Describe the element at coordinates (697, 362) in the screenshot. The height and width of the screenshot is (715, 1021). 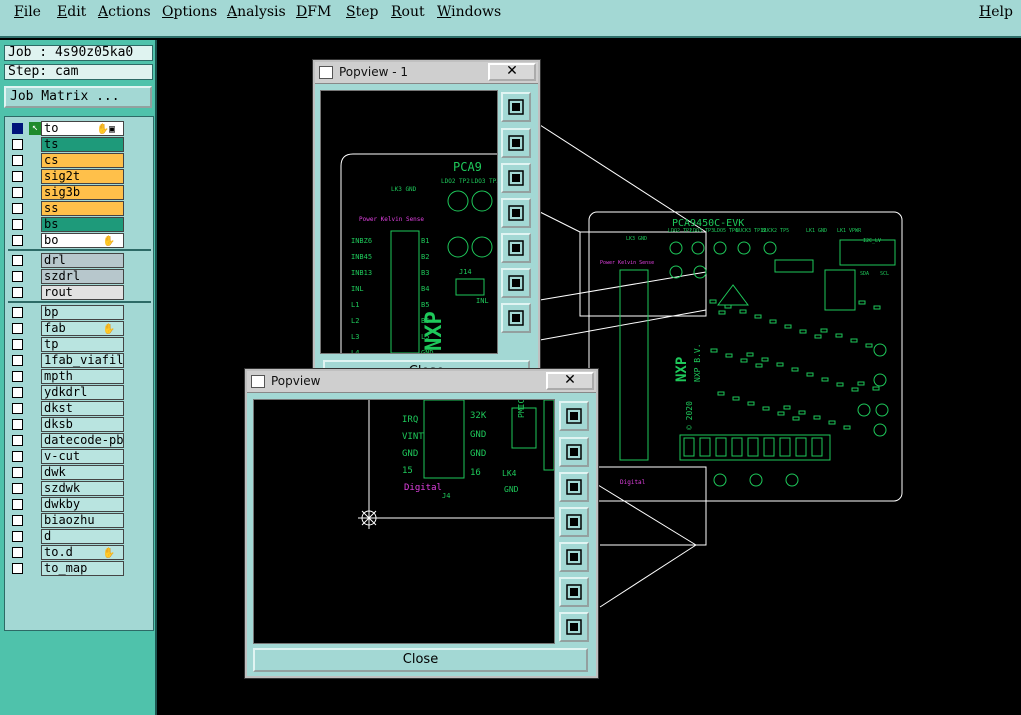
I see `board-logo-sub: NXP B.V.` at that location.